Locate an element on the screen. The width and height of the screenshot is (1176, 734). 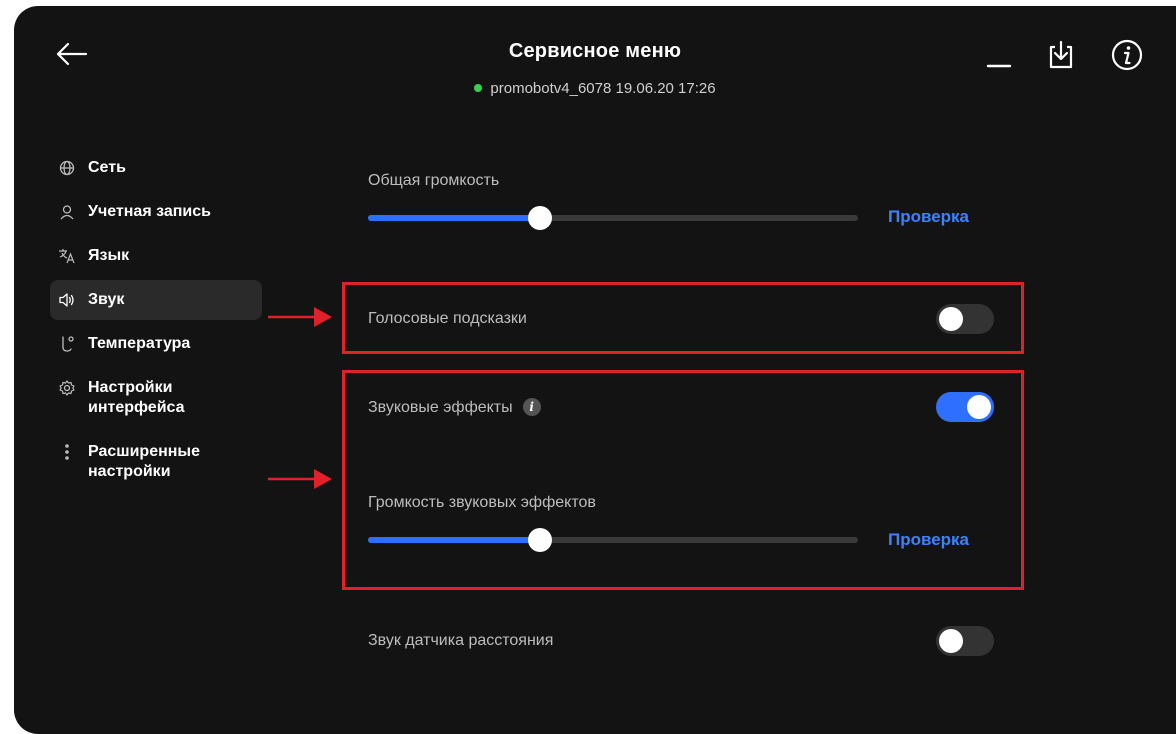
download-icon is located at coordinates (1061, 55).